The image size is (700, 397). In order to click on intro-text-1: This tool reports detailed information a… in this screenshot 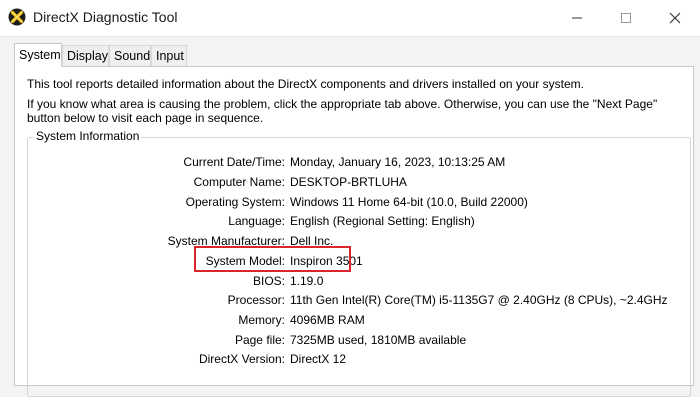, I will do `click(305, 84)`.